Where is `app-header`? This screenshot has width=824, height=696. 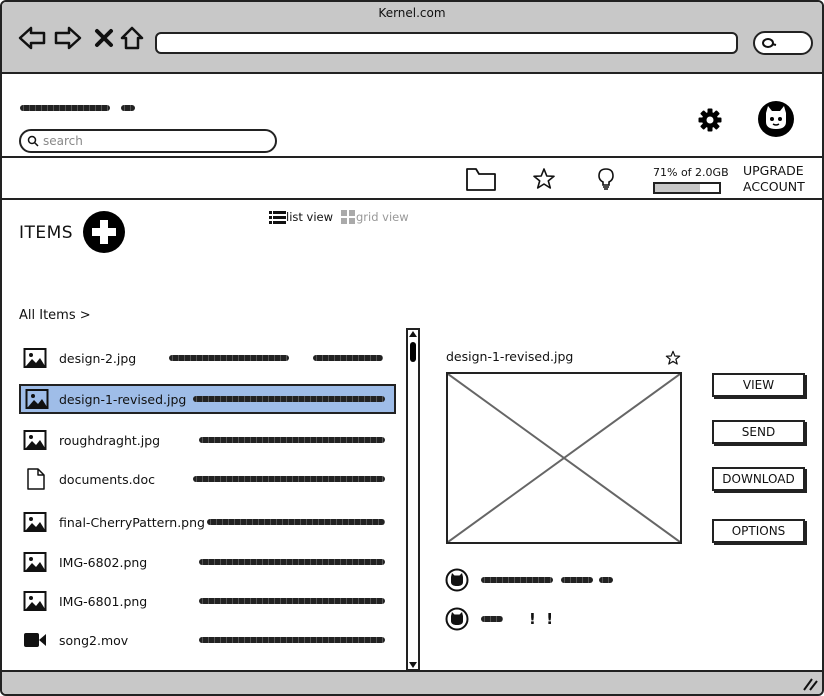 app-header is located at coordinates (412, 116).